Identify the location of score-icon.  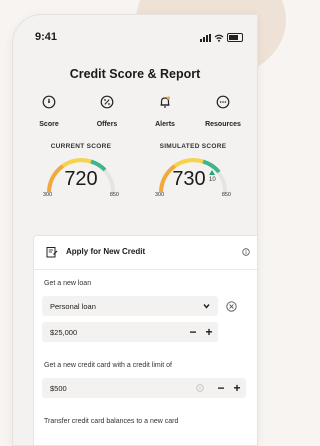
(49, 102).